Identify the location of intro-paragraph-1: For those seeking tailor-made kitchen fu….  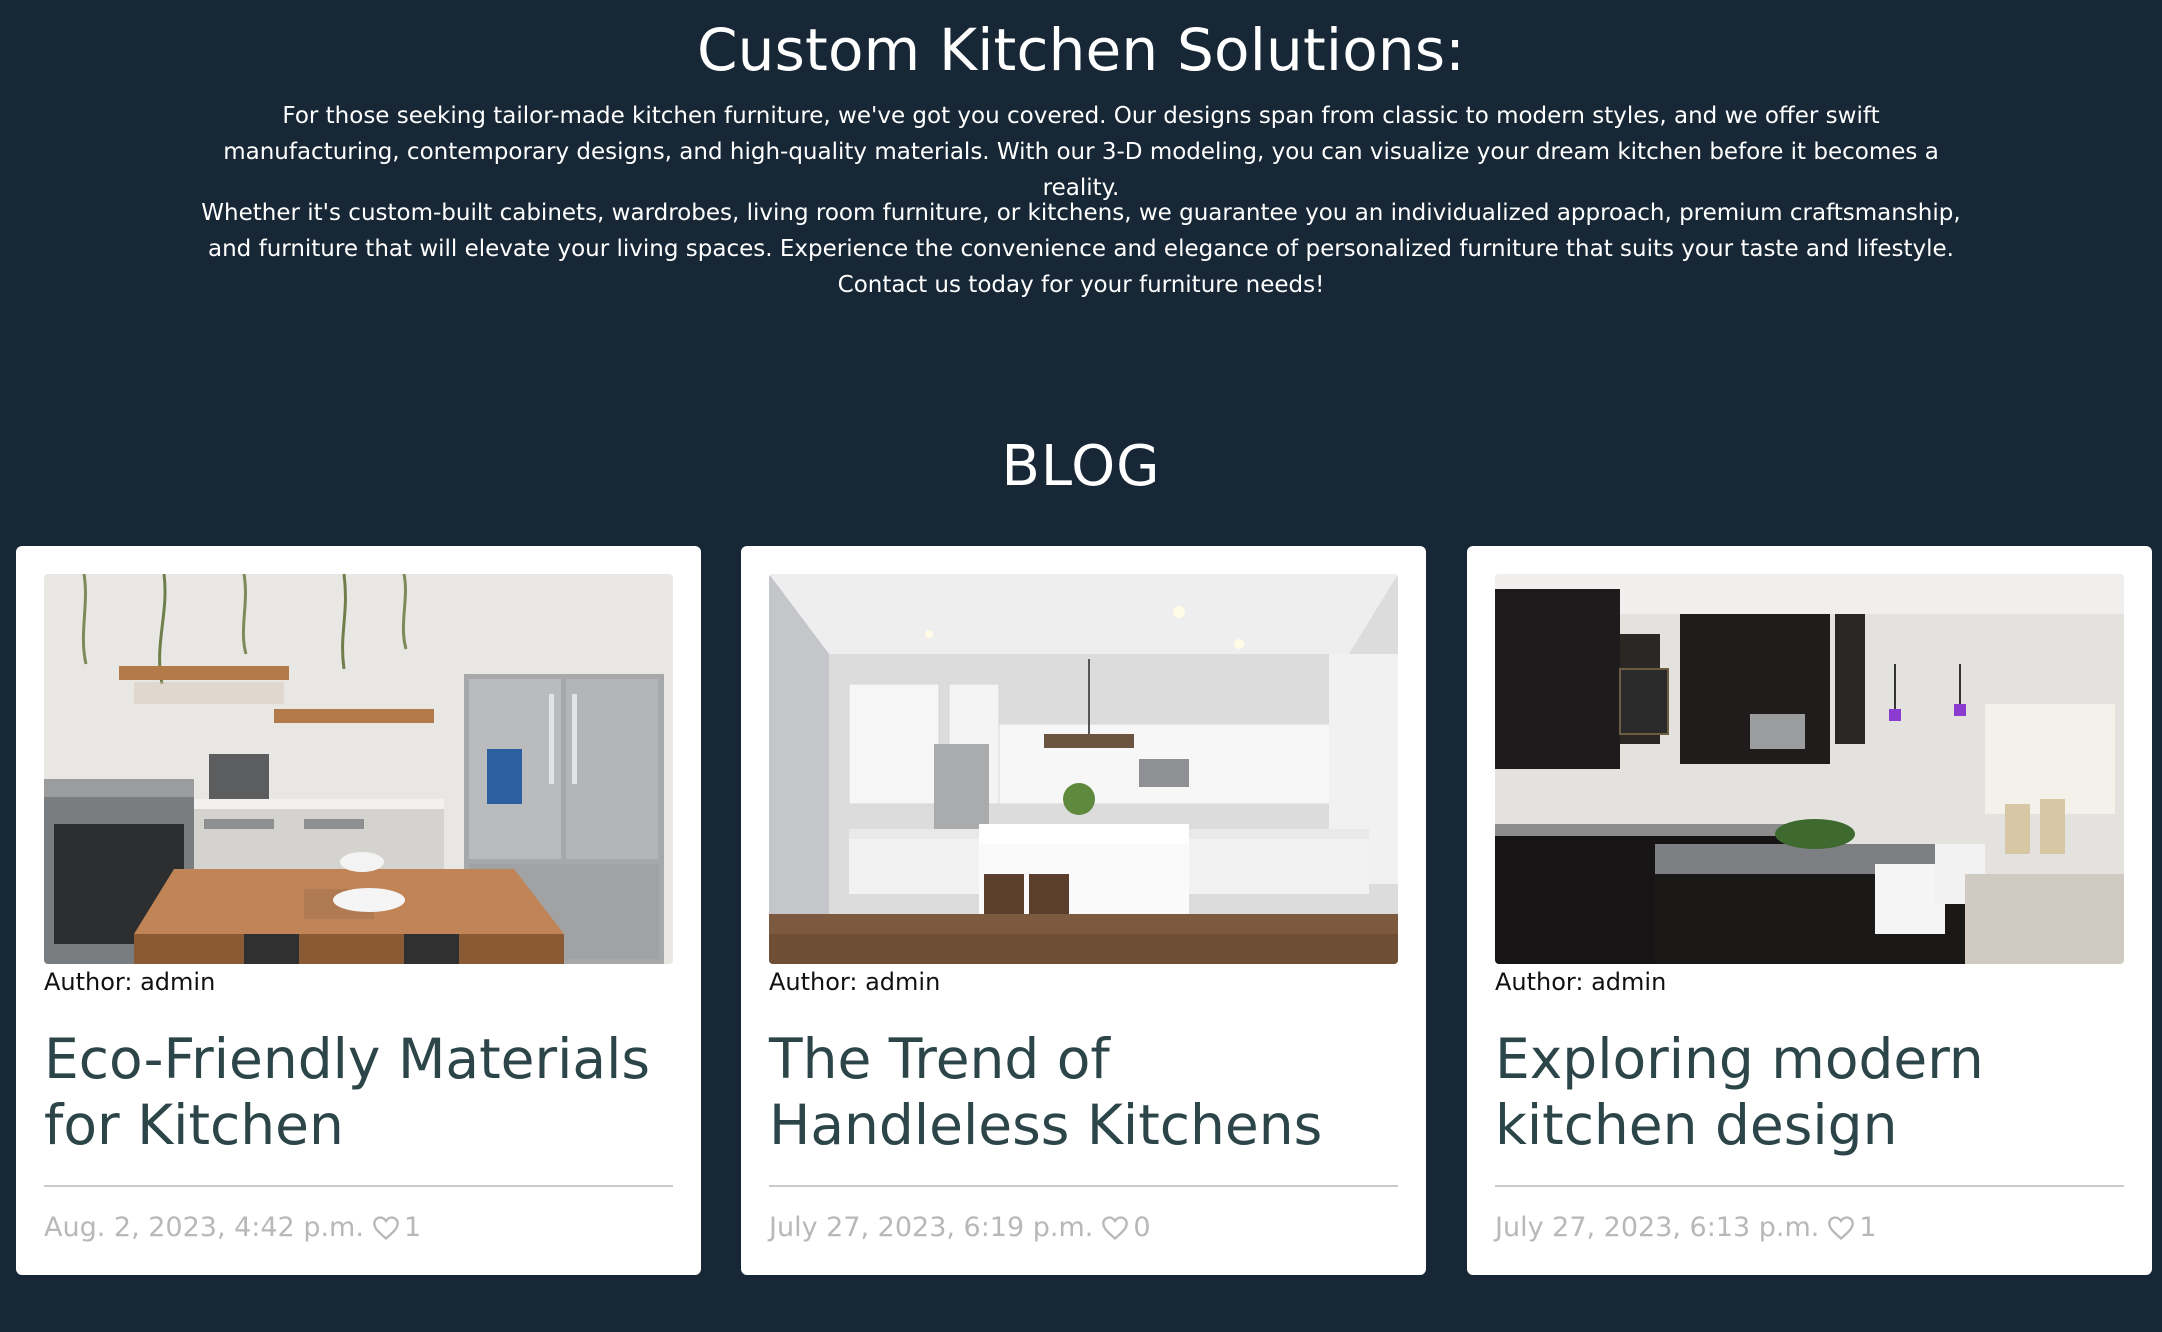
(1081, 152).